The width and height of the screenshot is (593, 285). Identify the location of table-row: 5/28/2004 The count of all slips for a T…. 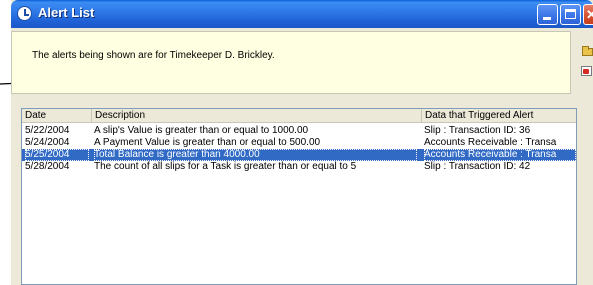
(299, 167).